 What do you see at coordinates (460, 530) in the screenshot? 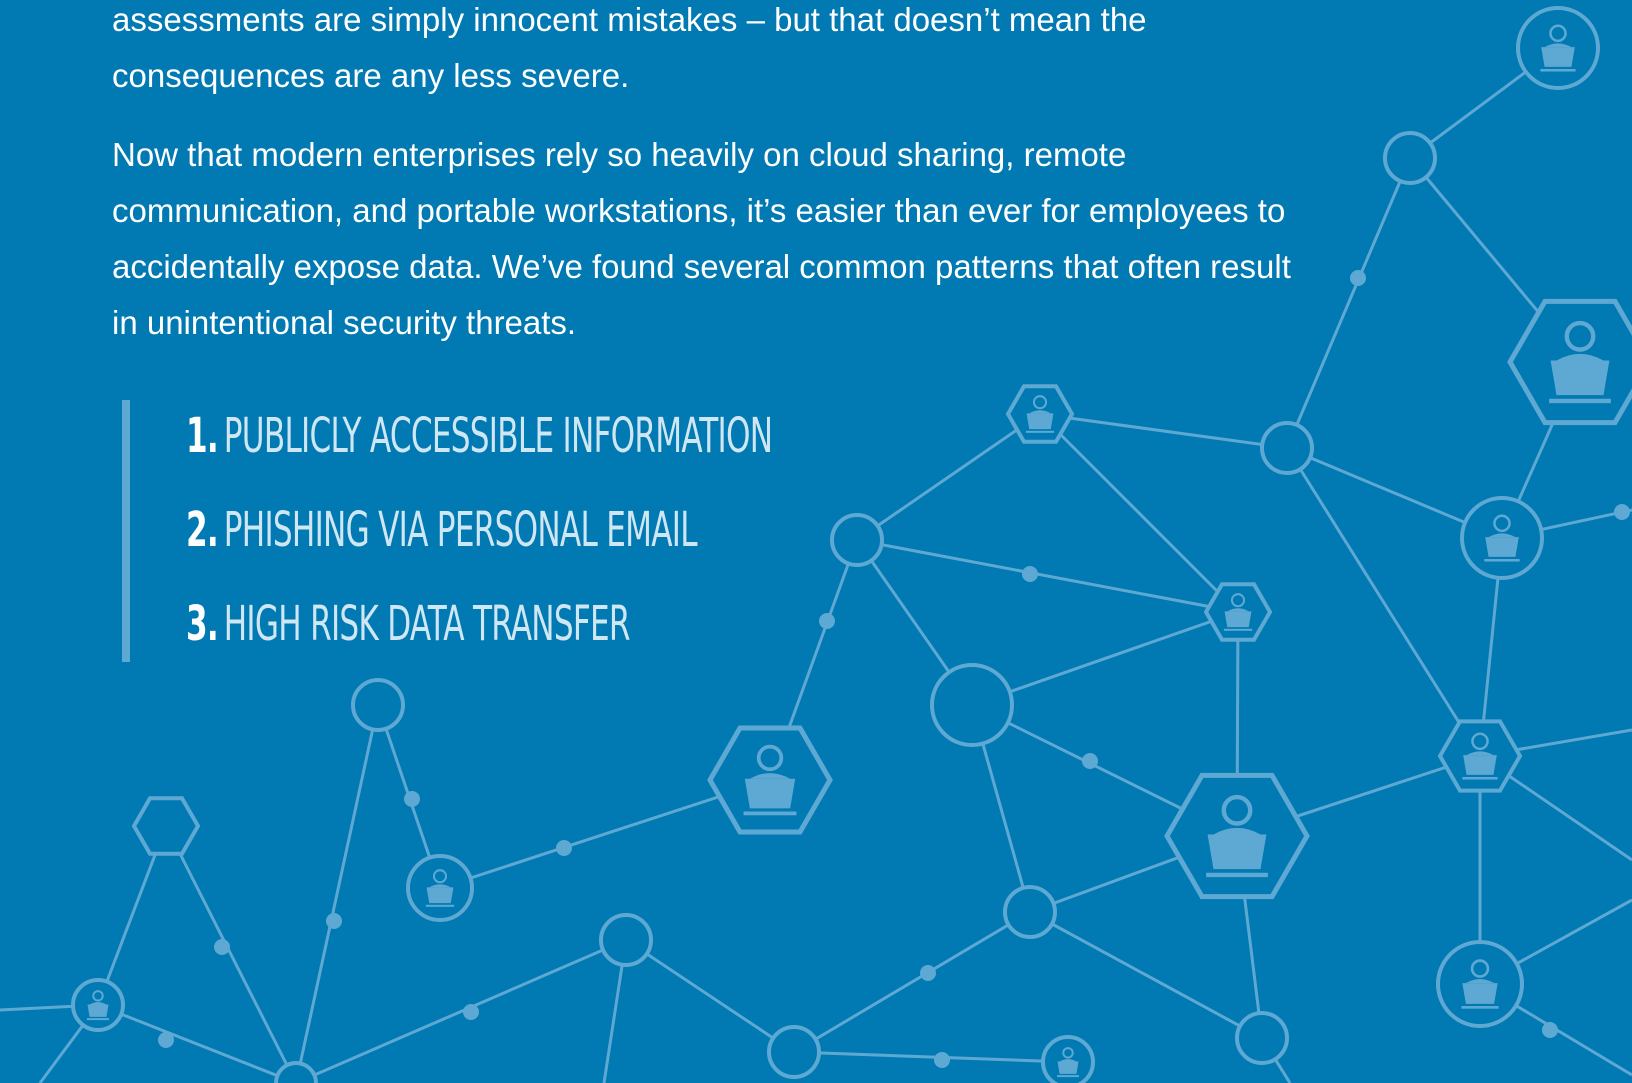
I see `threat-label: PHISHING VIA PERSONAL EMAIL` at bounding box center [460, 530].